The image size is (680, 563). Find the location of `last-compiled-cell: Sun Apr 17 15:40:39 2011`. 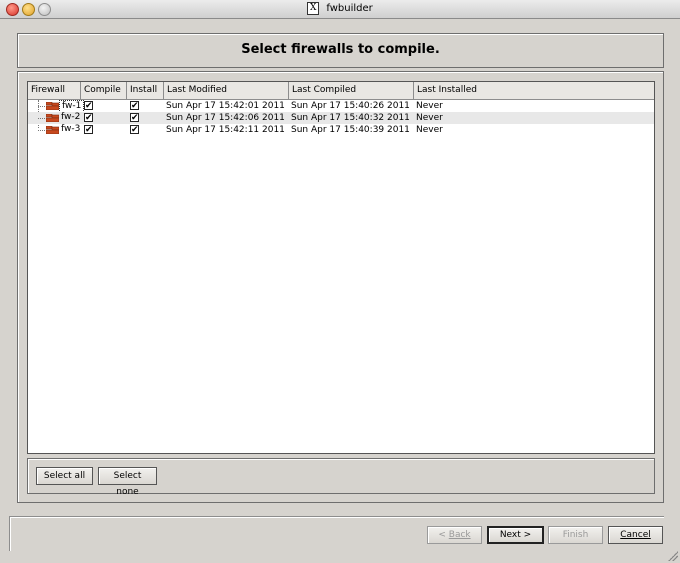

last-compiled-cell: Sun Apr 17 15:40:39 2011 is located at coordinates (350, 130).